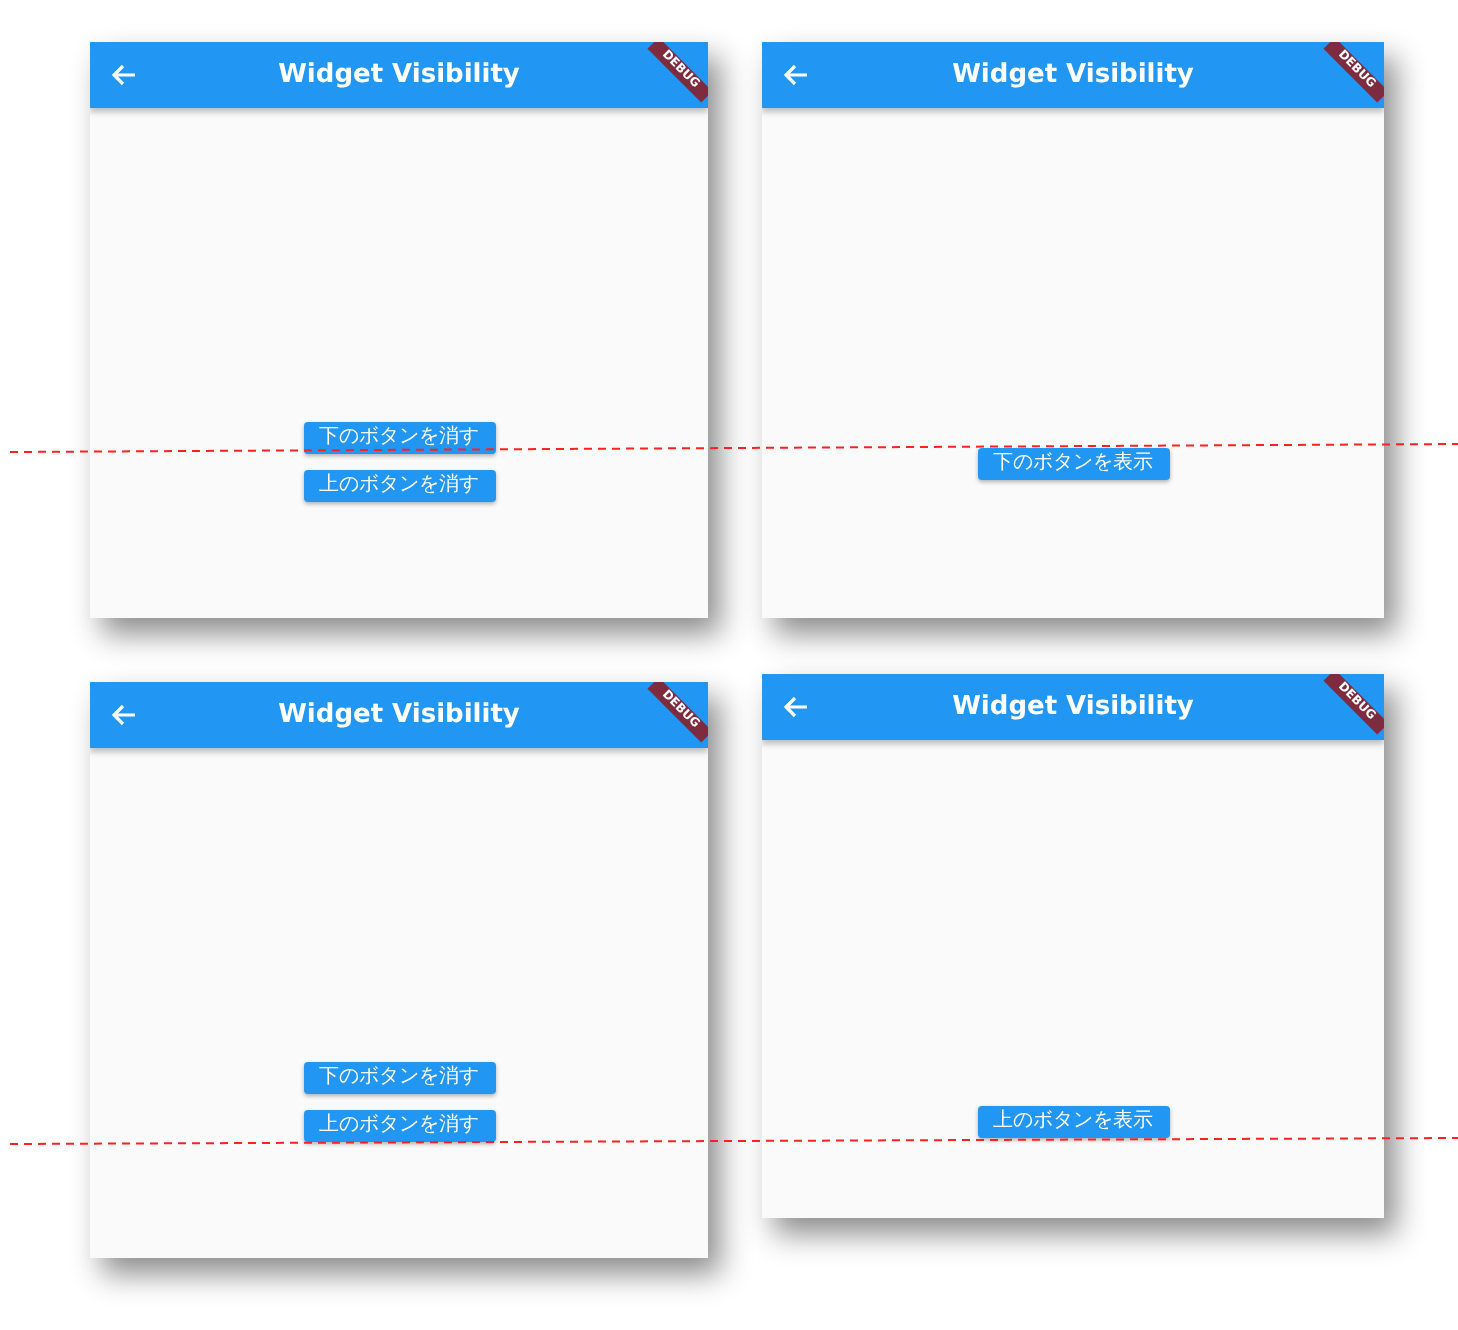  Describe the element at coordinates (1073, 1122) in the screenshot. I see `action-button: 上のボタンを表示` at that location.